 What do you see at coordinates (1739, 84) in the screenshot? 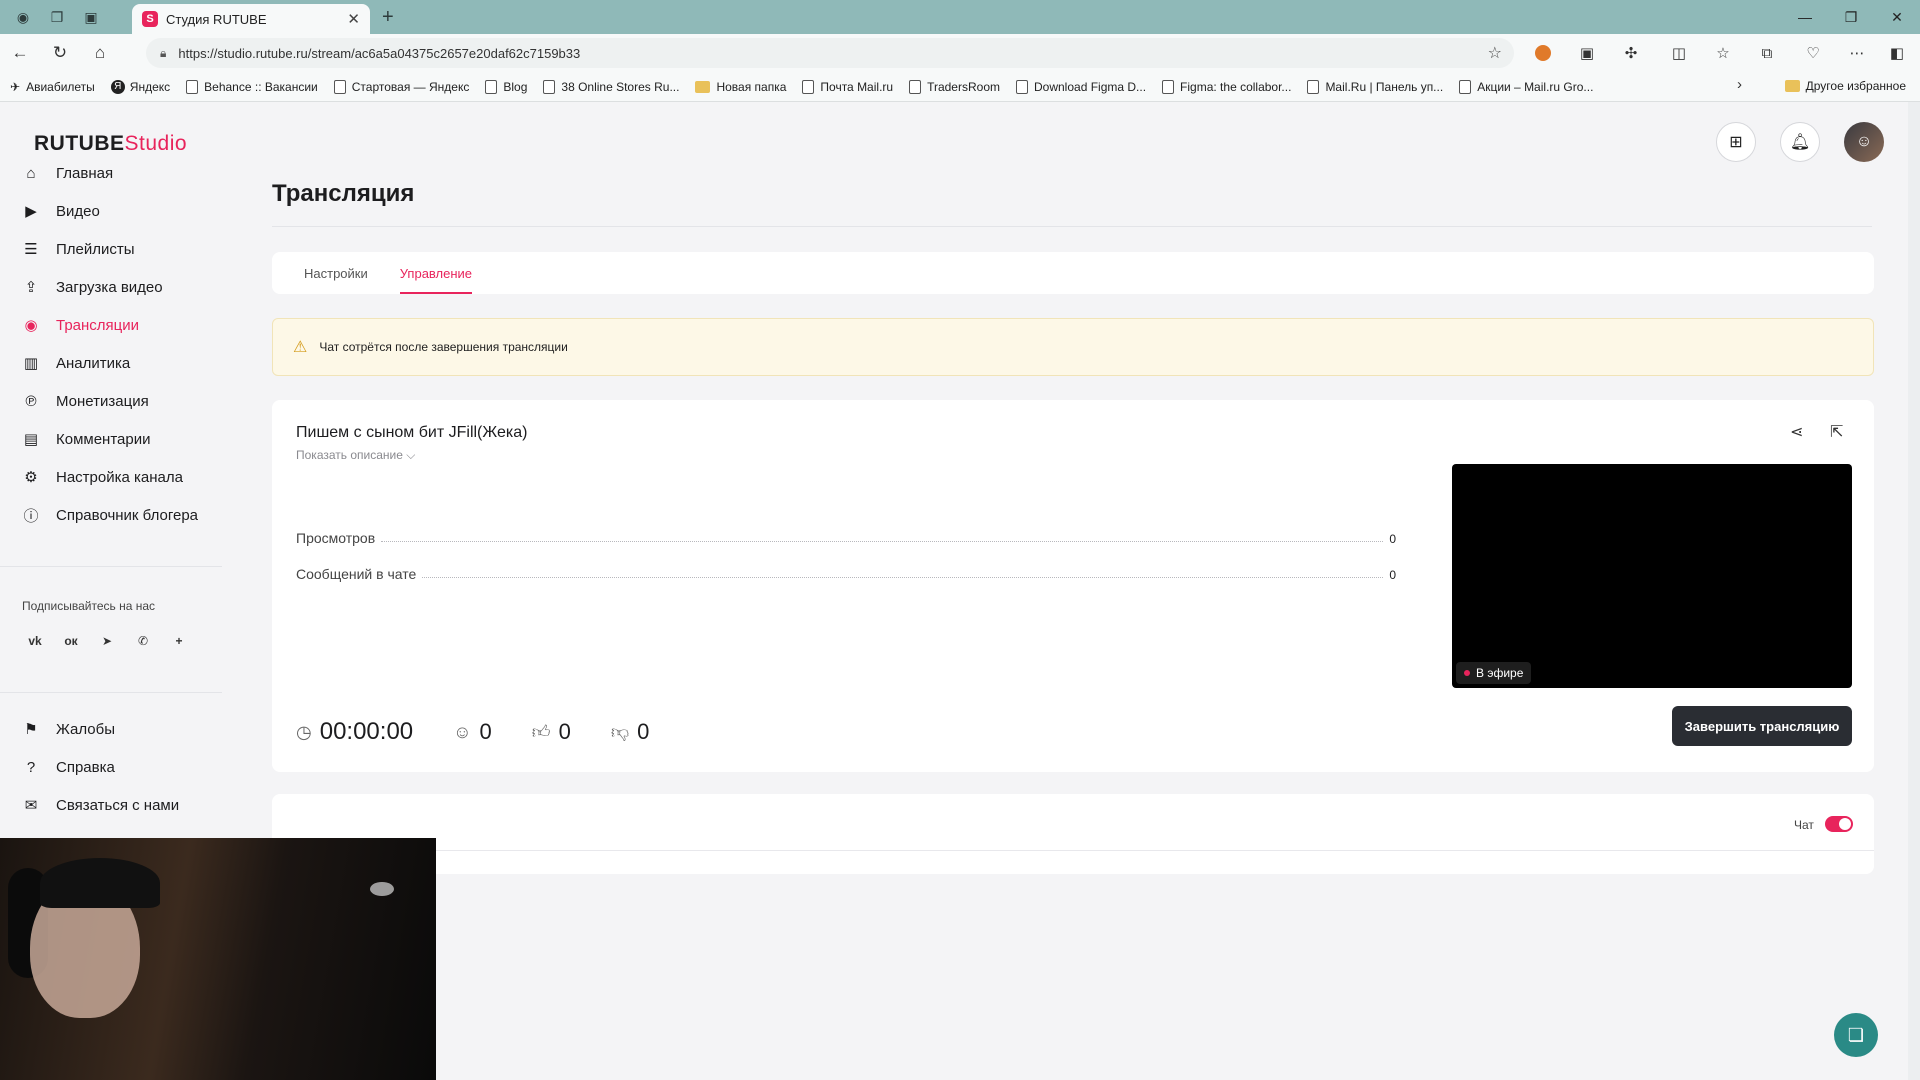
I see `bookmarks-overflow-icon: ›` at bounding box center [1739, 84].